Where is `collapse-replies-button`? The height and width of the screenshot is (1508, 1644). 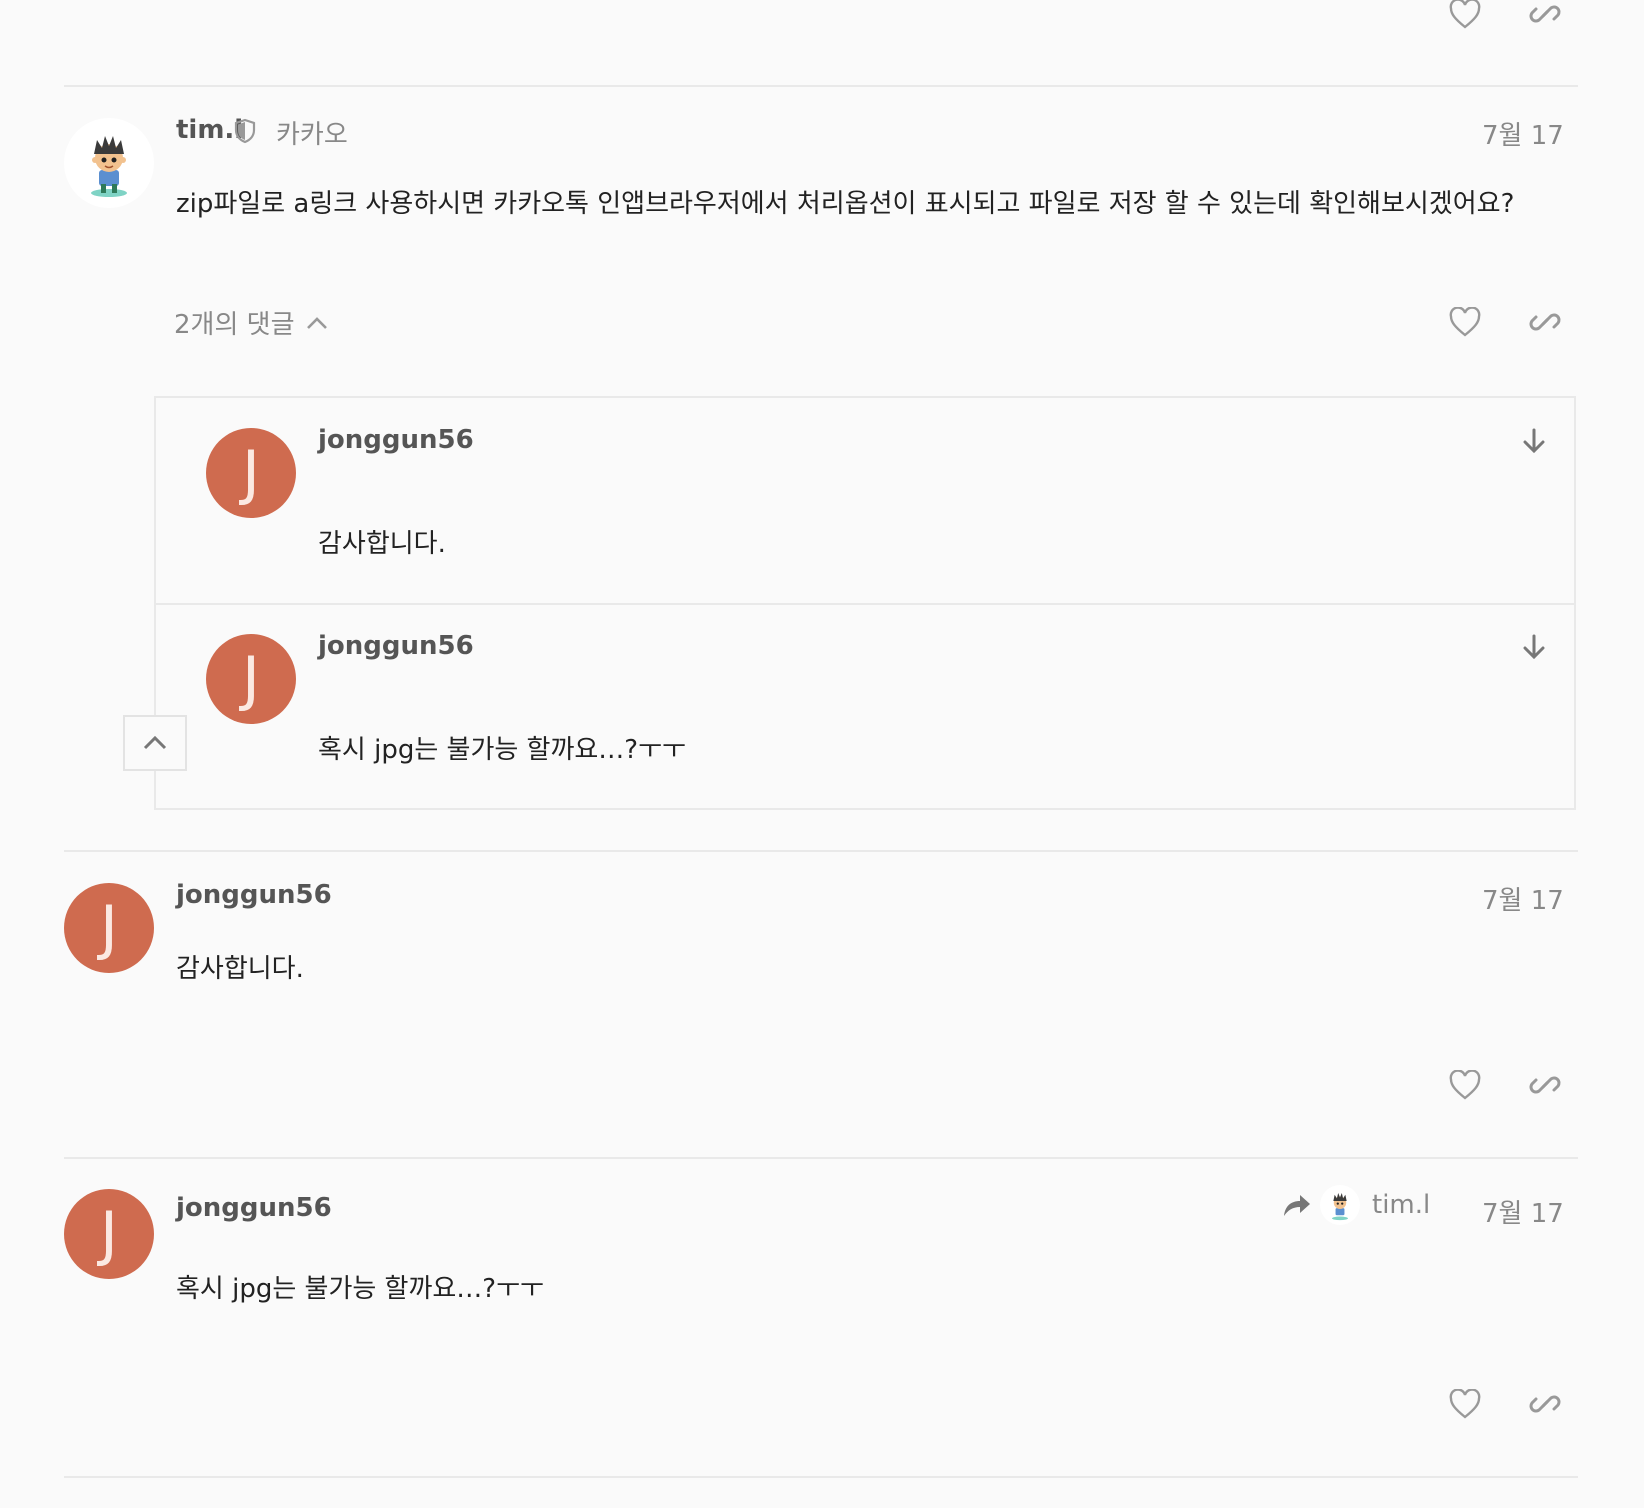 collapse-replies-button is located at coordinates (155, 743).